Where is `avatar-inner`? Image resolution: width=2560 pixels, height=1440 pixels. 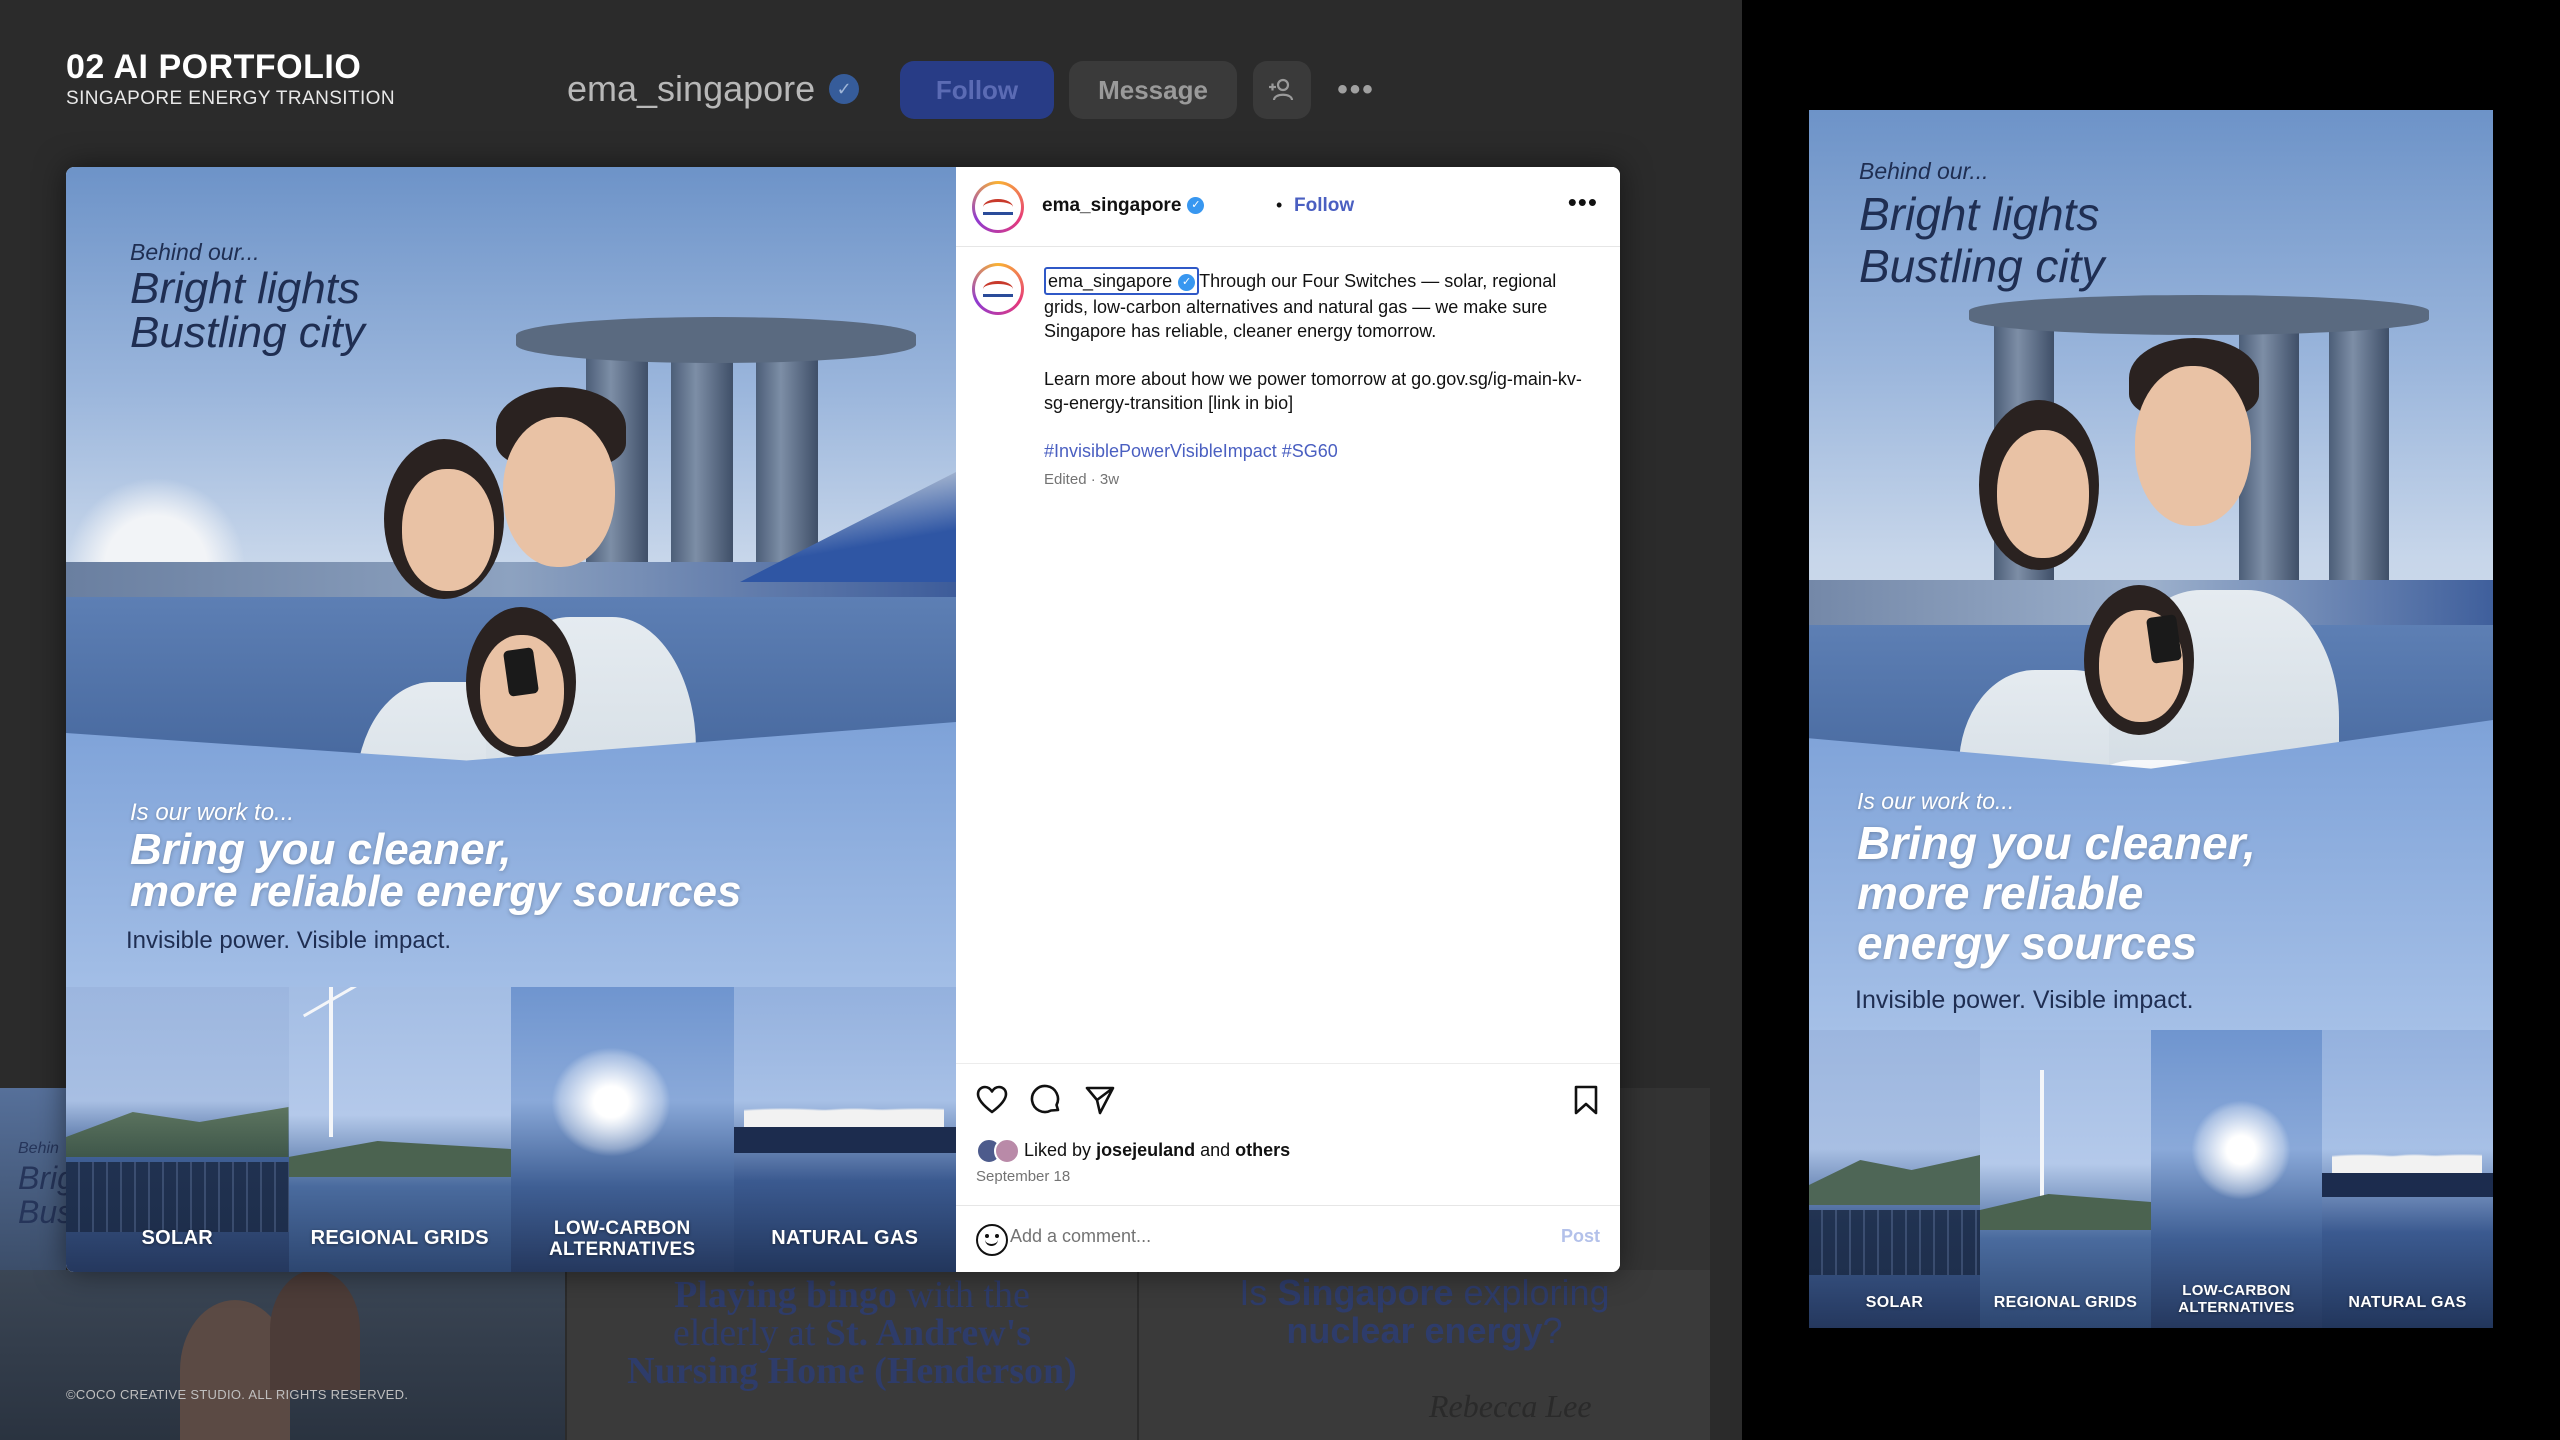 avatar-inner is located at coordinates (998, 207).